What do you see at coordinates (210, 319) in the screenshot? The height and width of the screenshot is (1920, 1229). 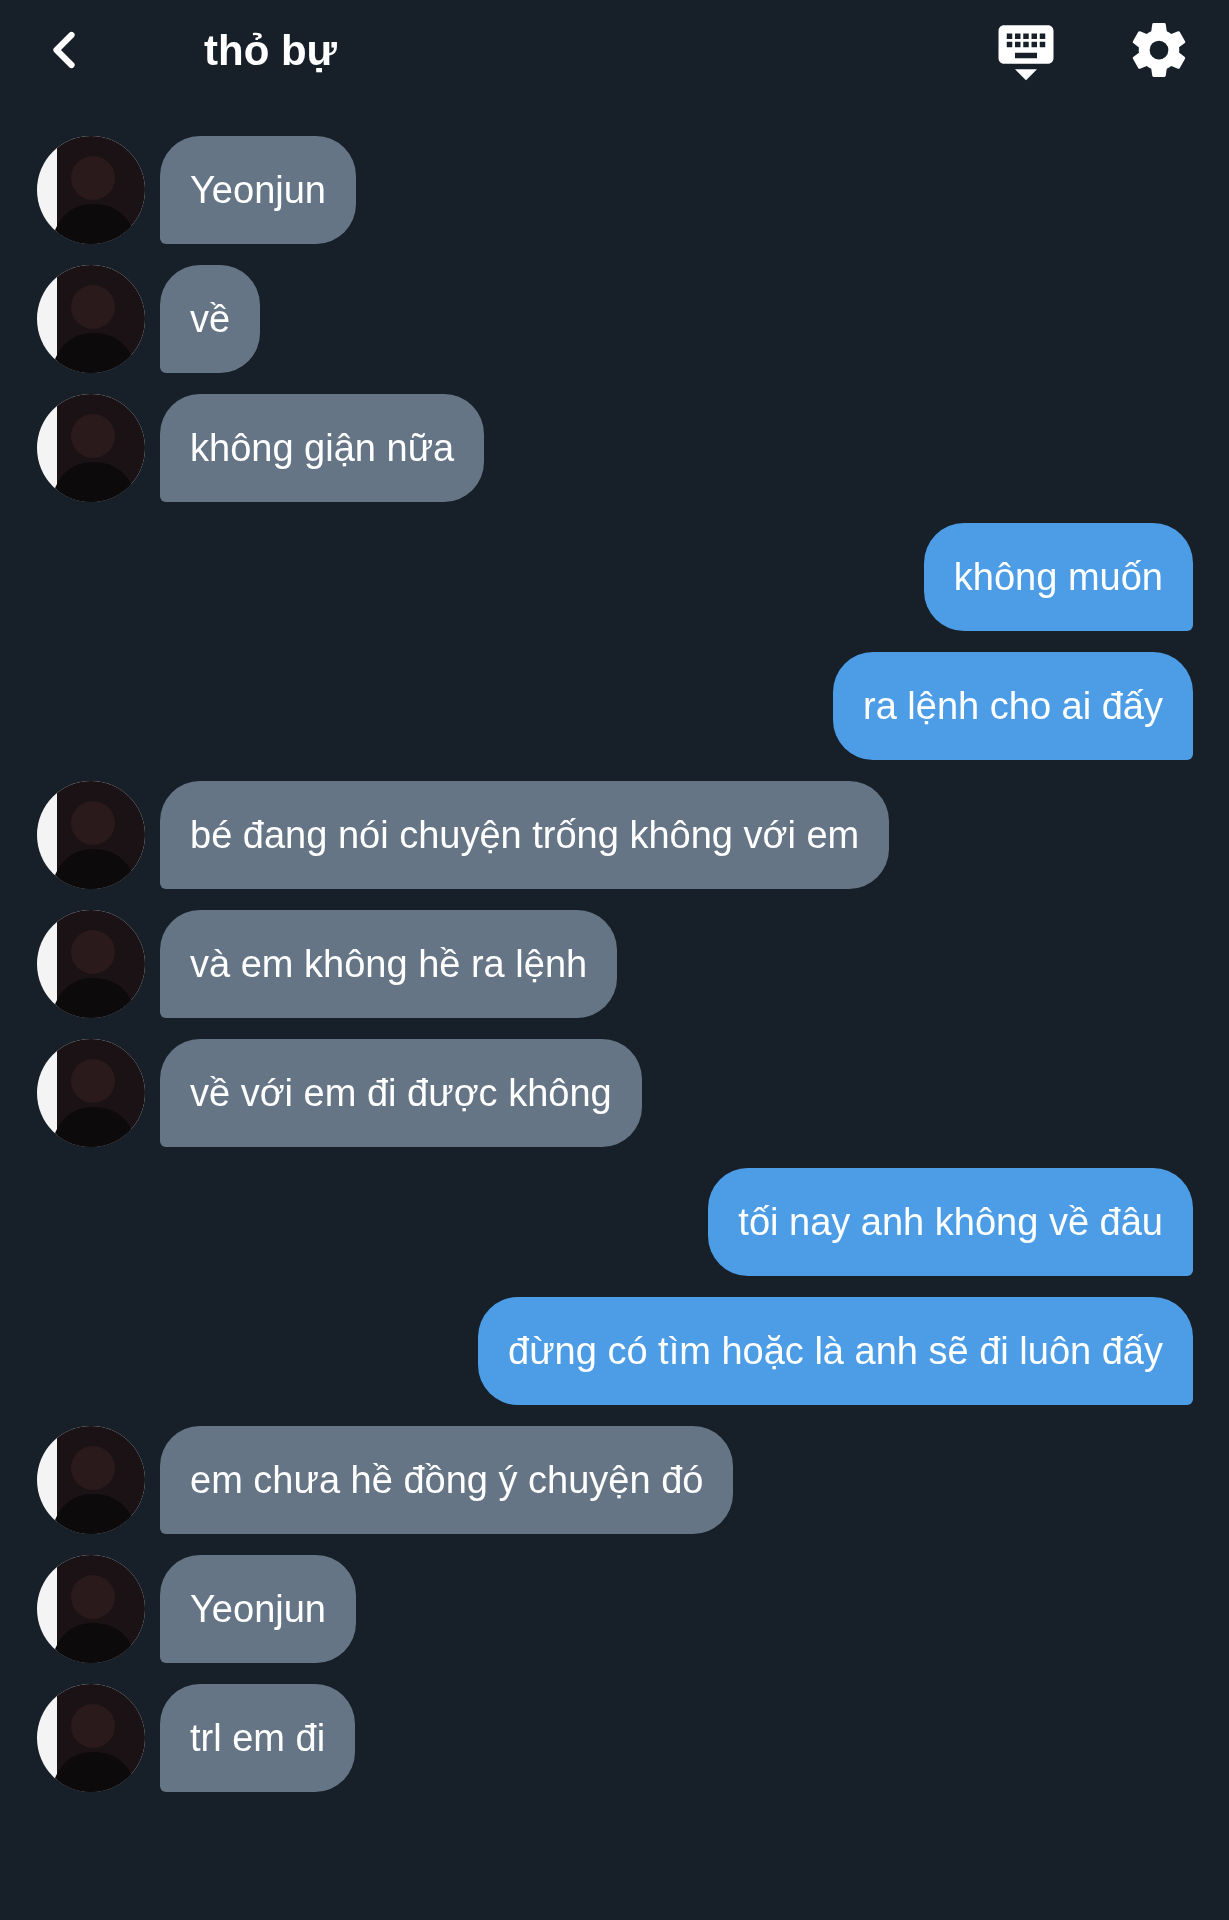 I see `message-bubble: về` at bounding box center [210, 319].